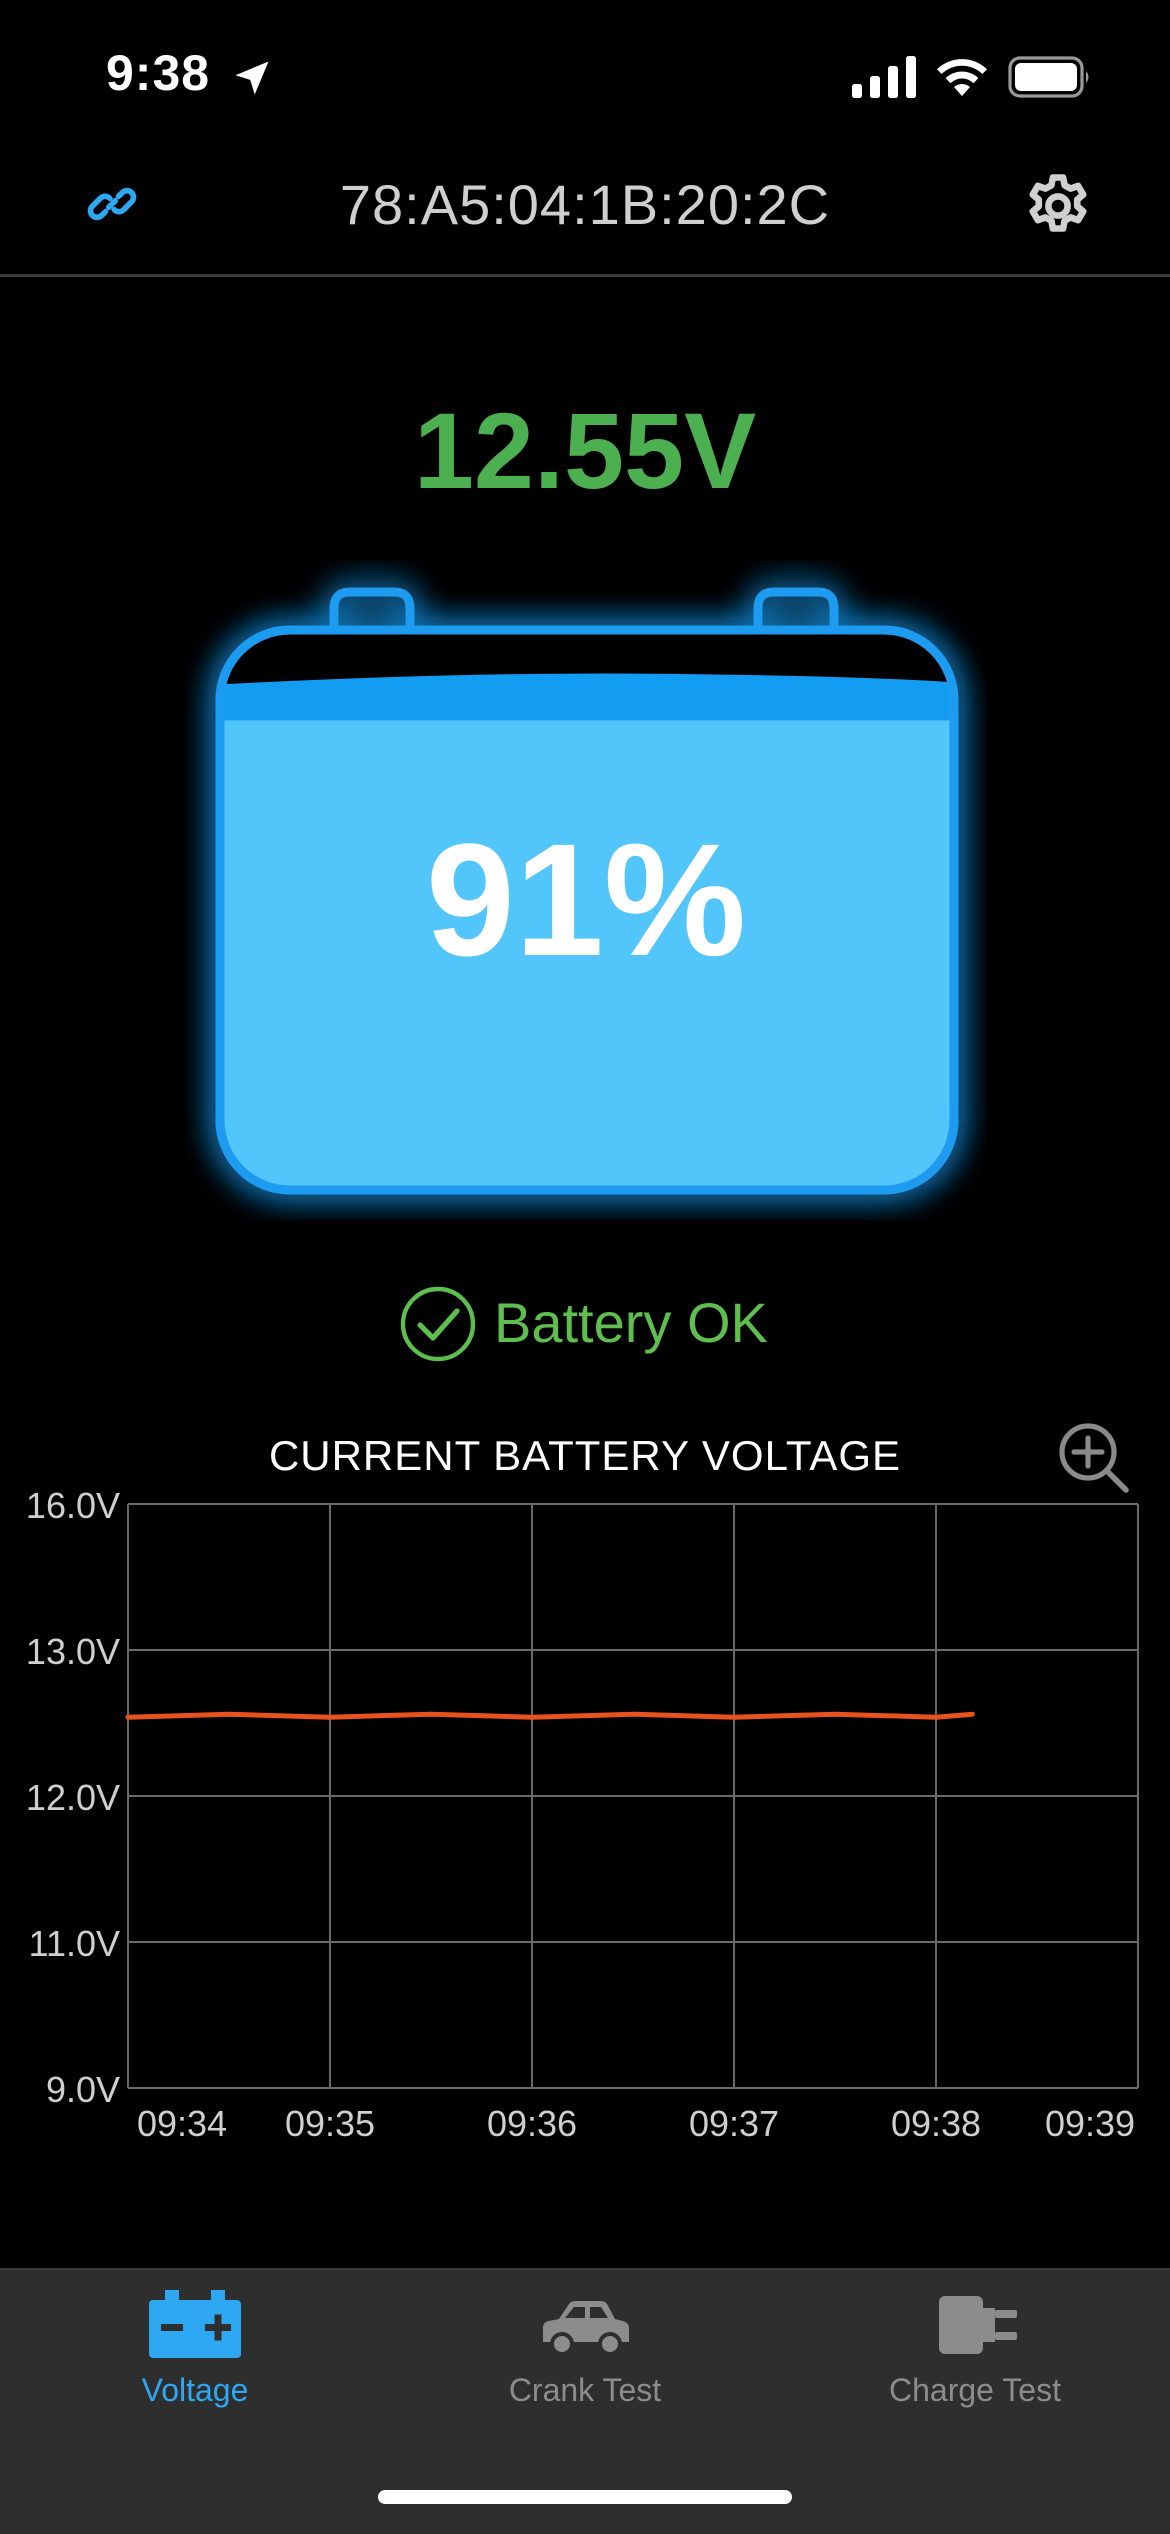 Image resolution: width=1170 pixels, height=2534 pixels. What do you see at coordinates (962, 77) in the screenshot?
I see `wifi-icon` at bounding box center [962, 77].